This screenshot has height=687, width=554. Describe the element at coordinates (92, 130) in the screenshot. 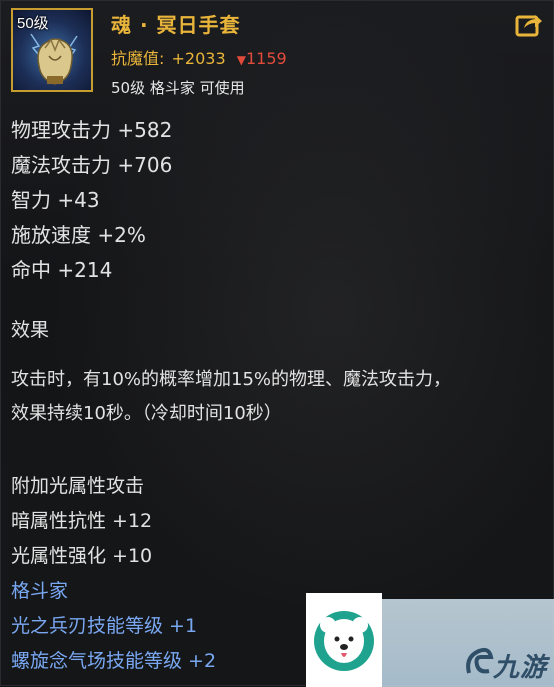

I see `stat-physical-attack: 物理攻击力 +582` at that location.